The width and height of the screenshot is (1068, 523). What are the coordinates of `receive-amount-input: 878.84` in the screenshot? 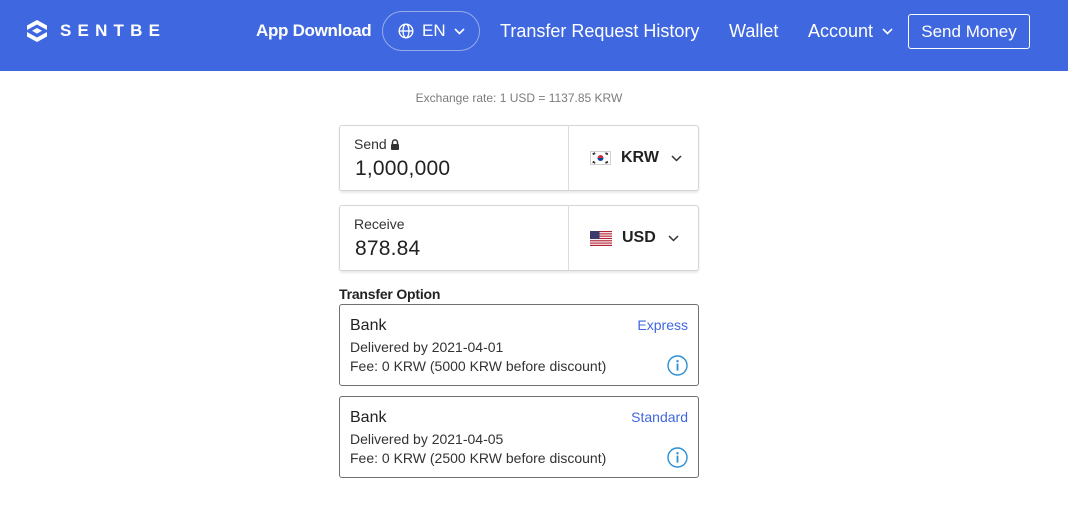 It's located at (387, 249).